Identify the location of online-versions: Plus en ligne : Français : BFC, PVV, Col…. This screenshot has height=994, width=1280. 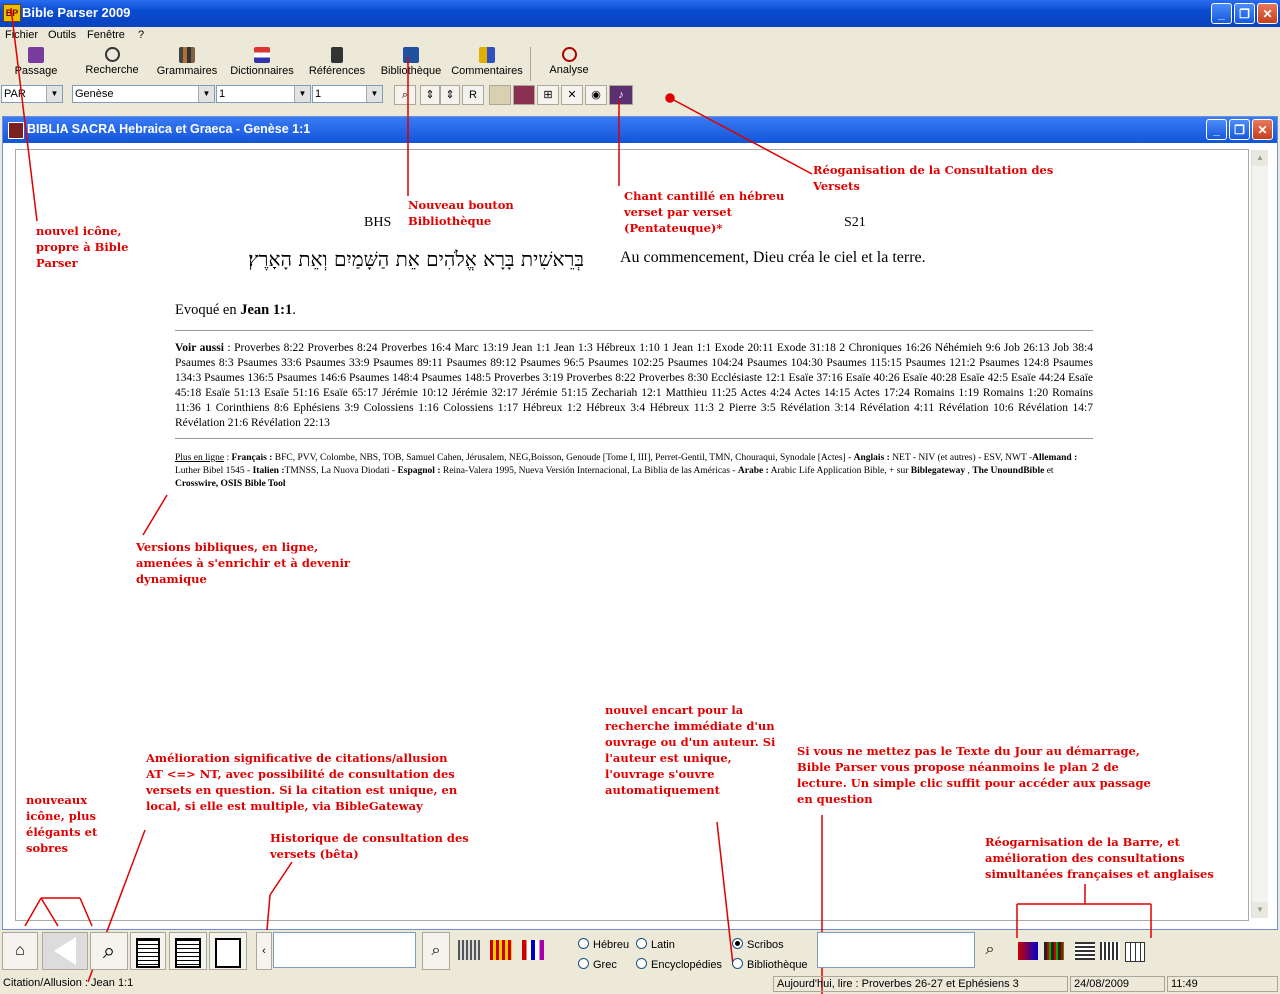
(626, 471).